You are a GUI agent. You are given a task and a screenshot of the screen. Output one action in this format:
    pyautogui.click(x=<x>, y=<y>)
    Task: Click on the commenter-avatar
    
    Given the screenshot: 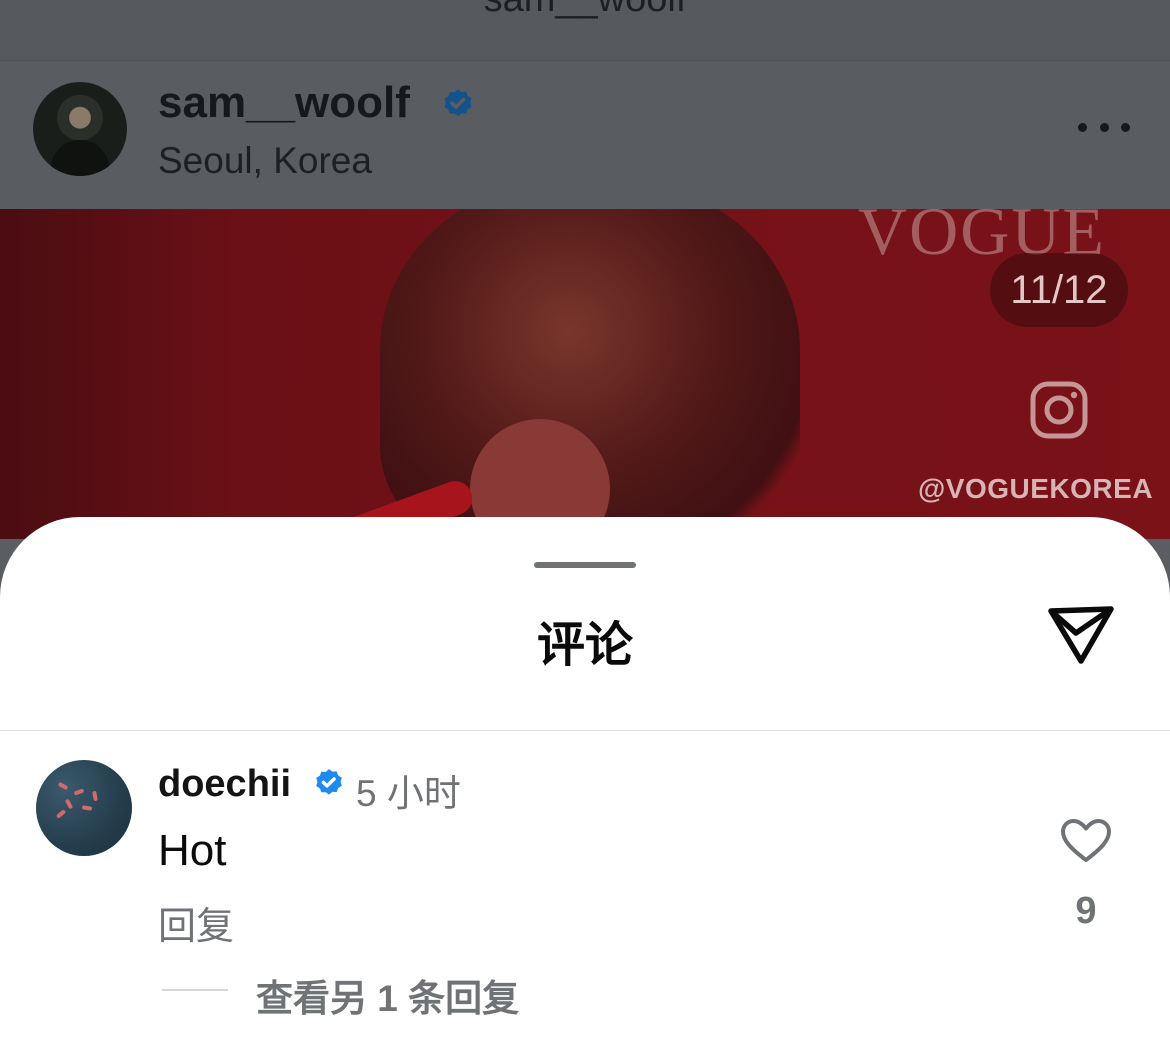 What is the action you would take?
    pyautogui.click(x=84, y=808)
    